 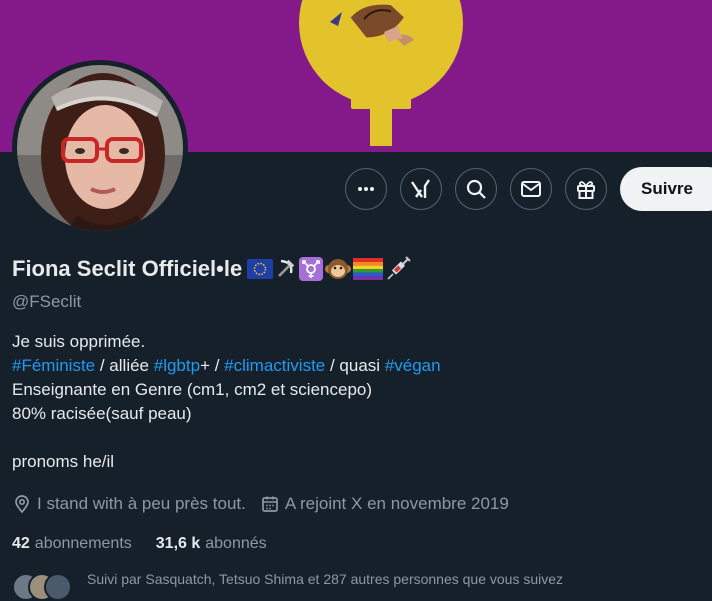 I want to click on following-link: 42 abonnements, so click(x=72, y=544).